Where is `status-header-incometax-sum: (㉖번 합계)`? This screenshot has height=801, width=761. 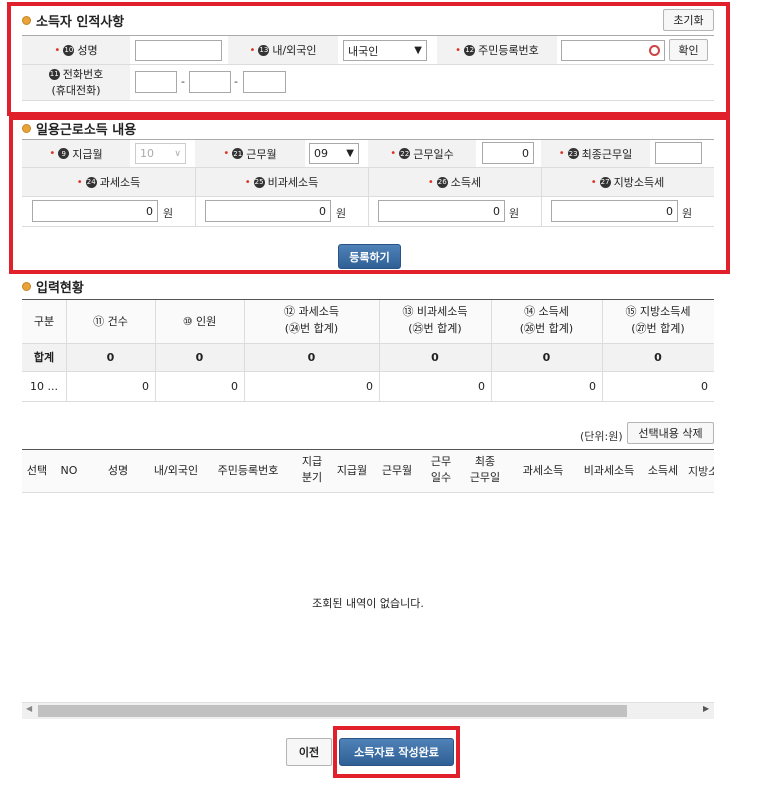 status-header-incometax-sum: (㉖번 합계) is located at coordinates (546, 329).